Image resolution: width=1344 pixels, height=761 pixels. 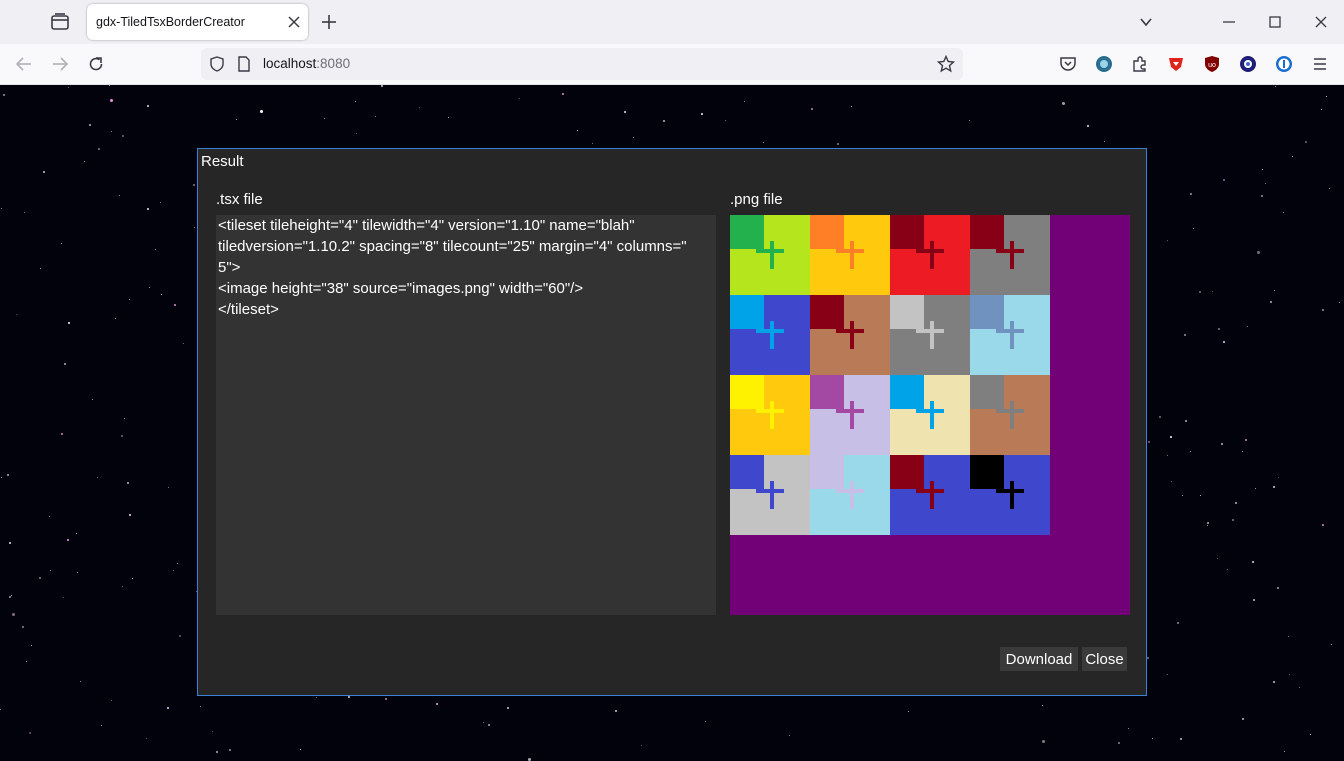 I want to click on browser-tab: gdx-TiledTsxBorderCreator, so click(x=197, y=22).